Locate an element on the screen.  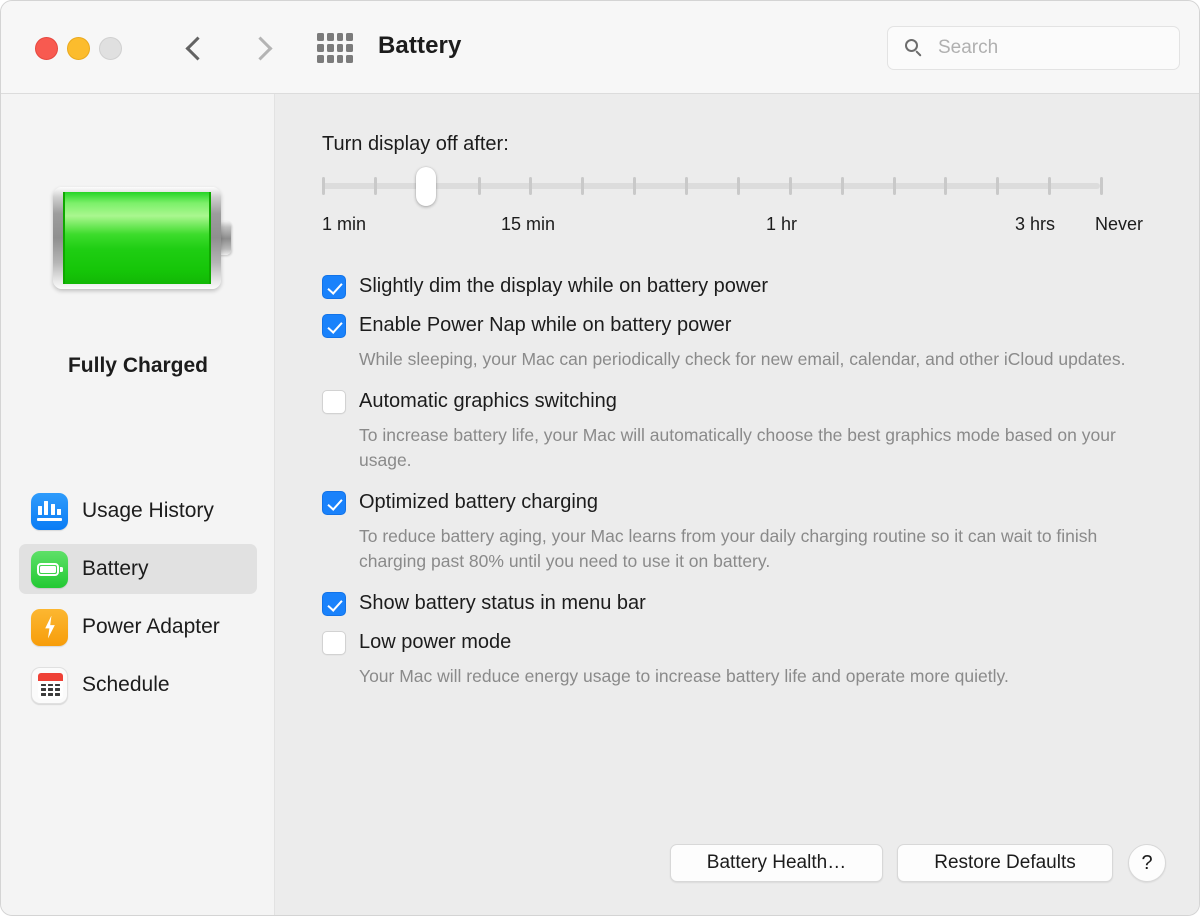
sidebar-item-label: Battery is located at coordinates (115, 568).